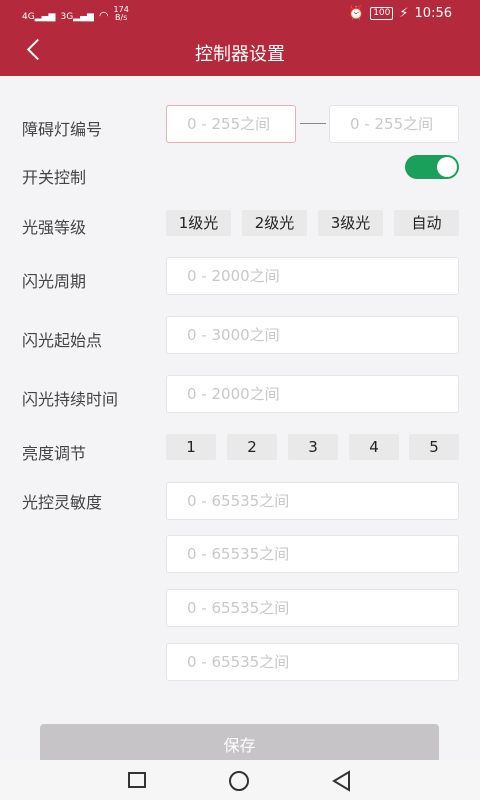  Describe the element at coordinates (231, 124) in the screenshot. I see `obstacle-from-input: 0 - 255之间` at that location.